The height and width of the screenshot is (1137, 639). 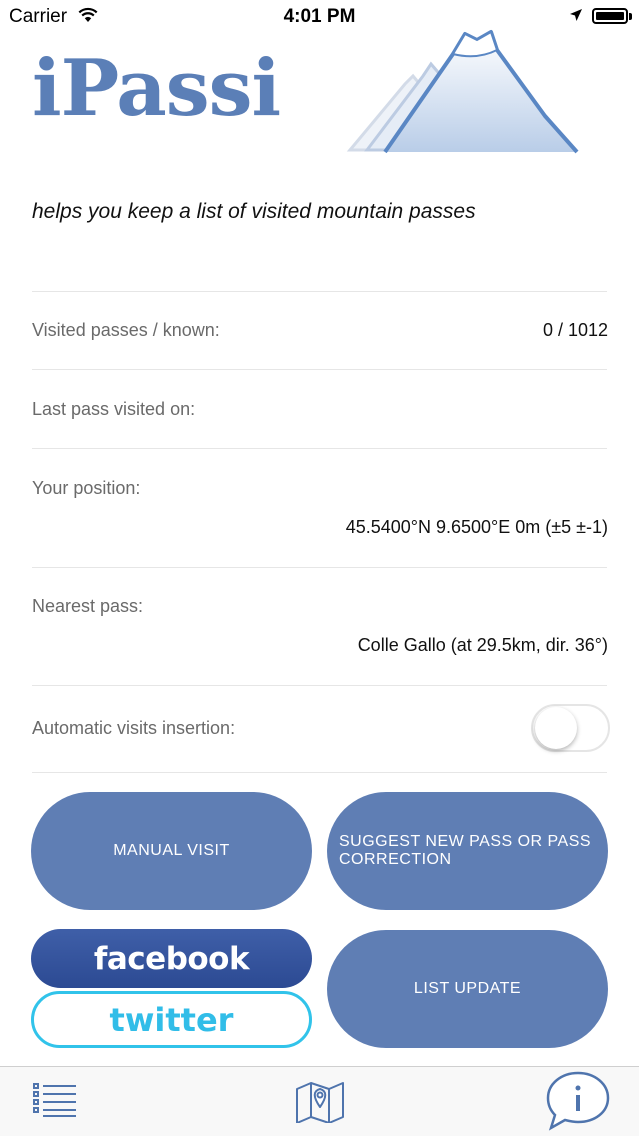 I want to click on facebook-button: facebook, so click(x=171, y=958).